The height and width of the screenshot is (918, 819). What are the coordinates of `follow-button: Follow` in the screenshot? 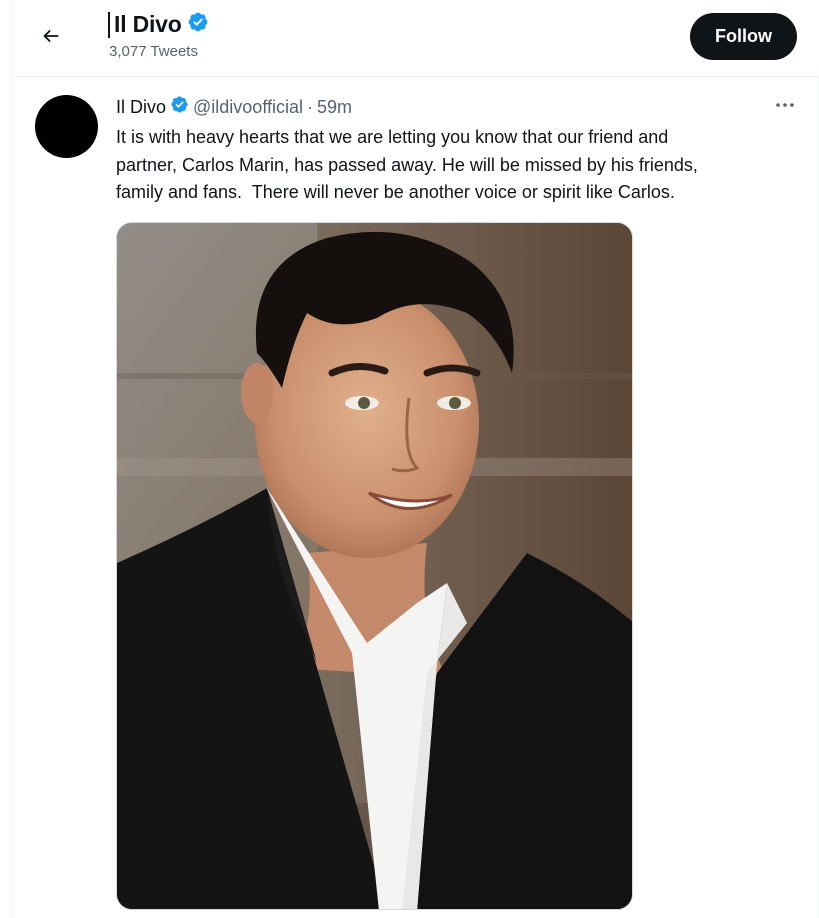 It's located at (743, 36).